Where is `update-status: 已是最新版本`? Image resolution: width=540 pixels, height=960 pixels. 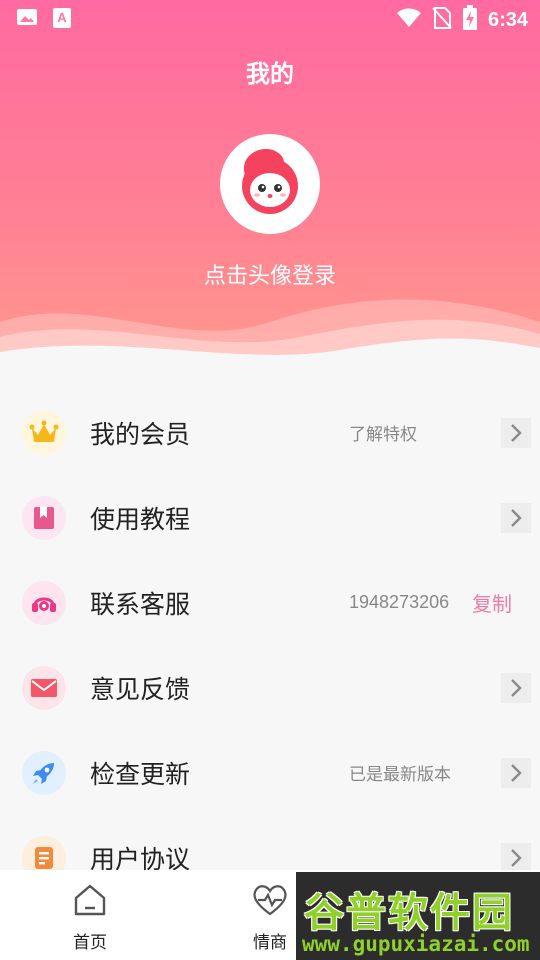 update-status: 已是最新版本 is located at coordinates (400, 775).